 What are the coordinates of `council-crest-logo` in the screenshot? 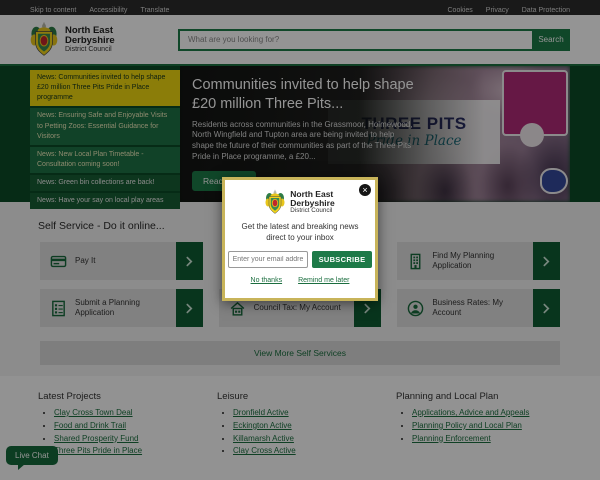 It's located at (275, 202).